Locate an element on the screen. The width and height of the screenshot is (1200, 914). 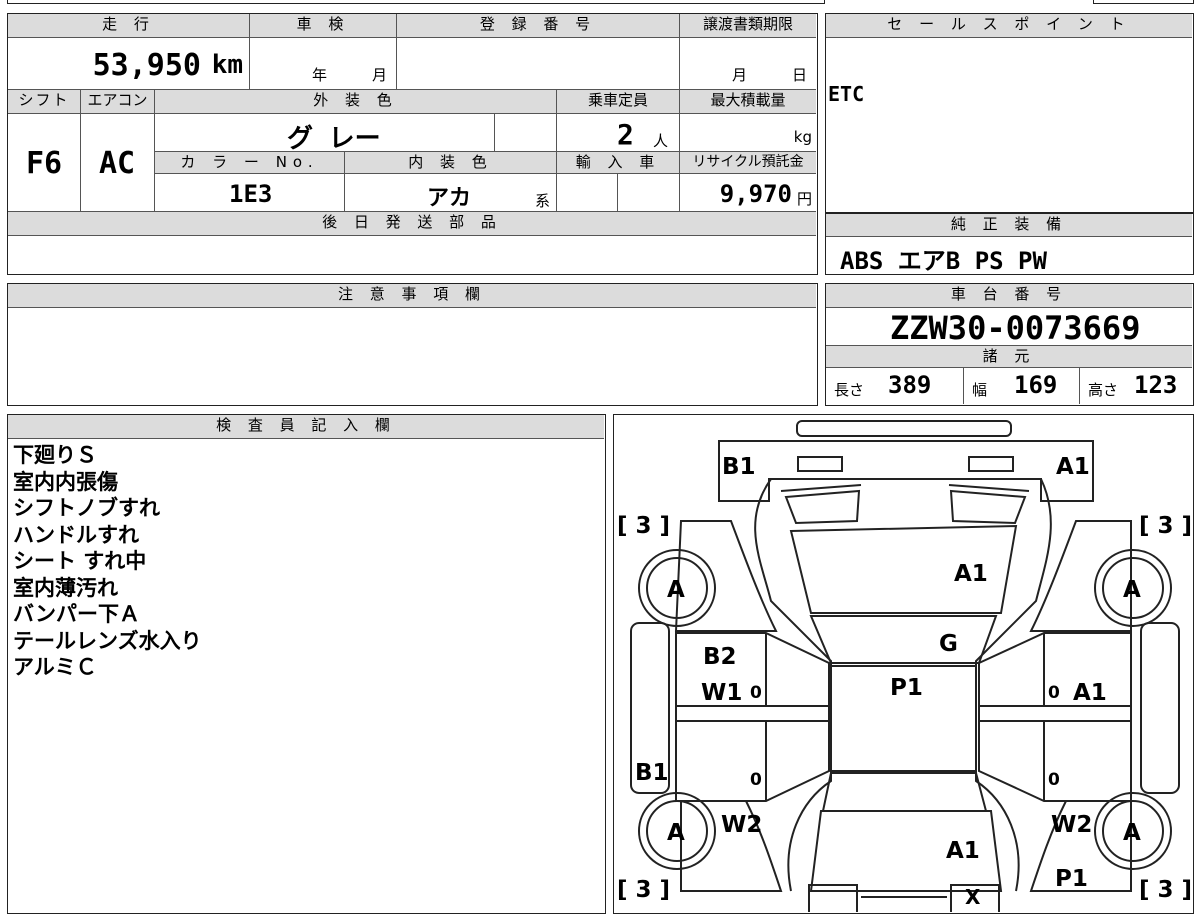
note-line: アルミＣ is located at coordinates (55, 667).